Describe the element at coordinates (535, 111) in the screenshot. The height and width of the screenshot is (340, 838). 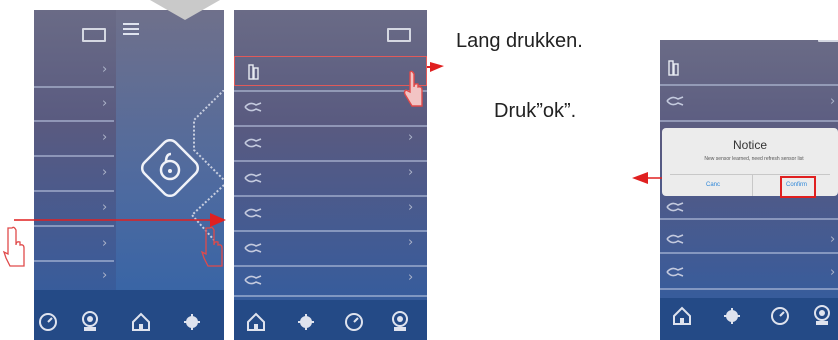
I see `caption-press-ok: Druk”ok”.` at that location.